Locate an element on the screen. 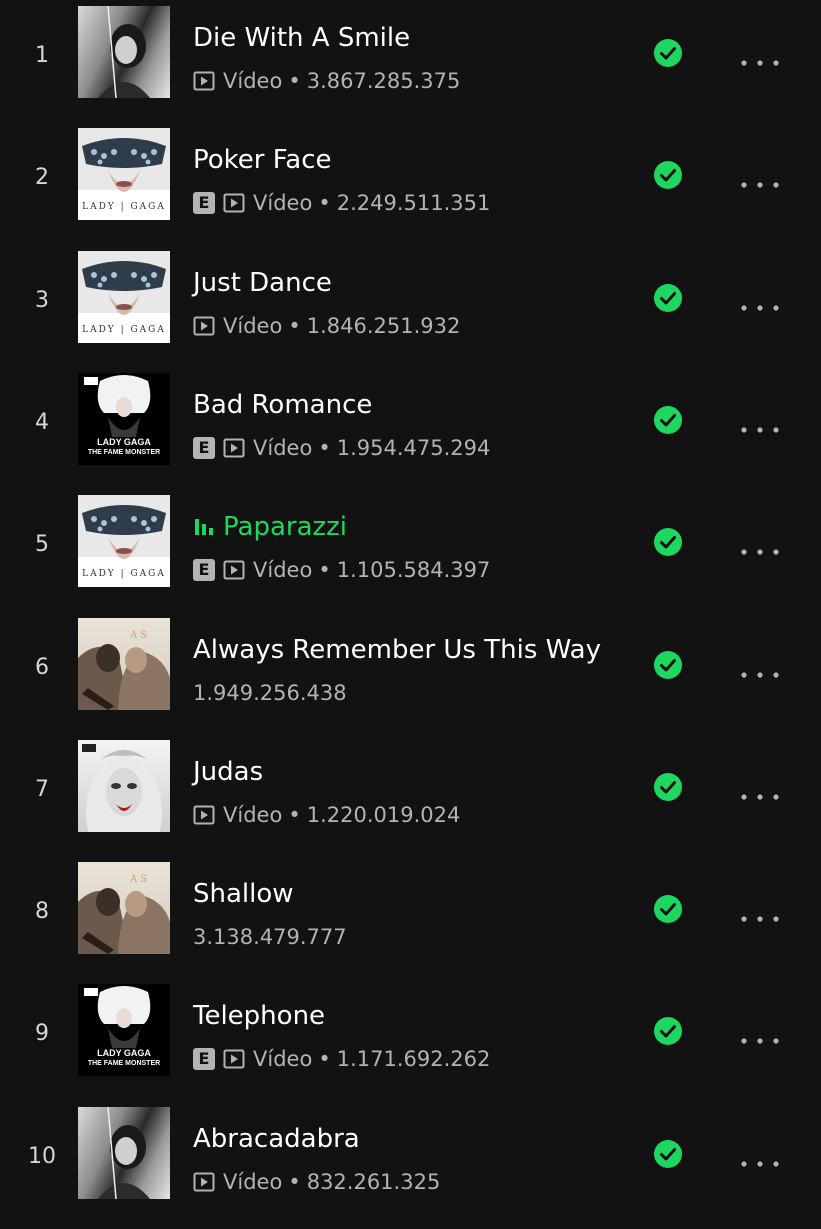 This screenshot has width=821, height=1229. track-title-text: Abracadabra is located at coordinates (276, 1139).